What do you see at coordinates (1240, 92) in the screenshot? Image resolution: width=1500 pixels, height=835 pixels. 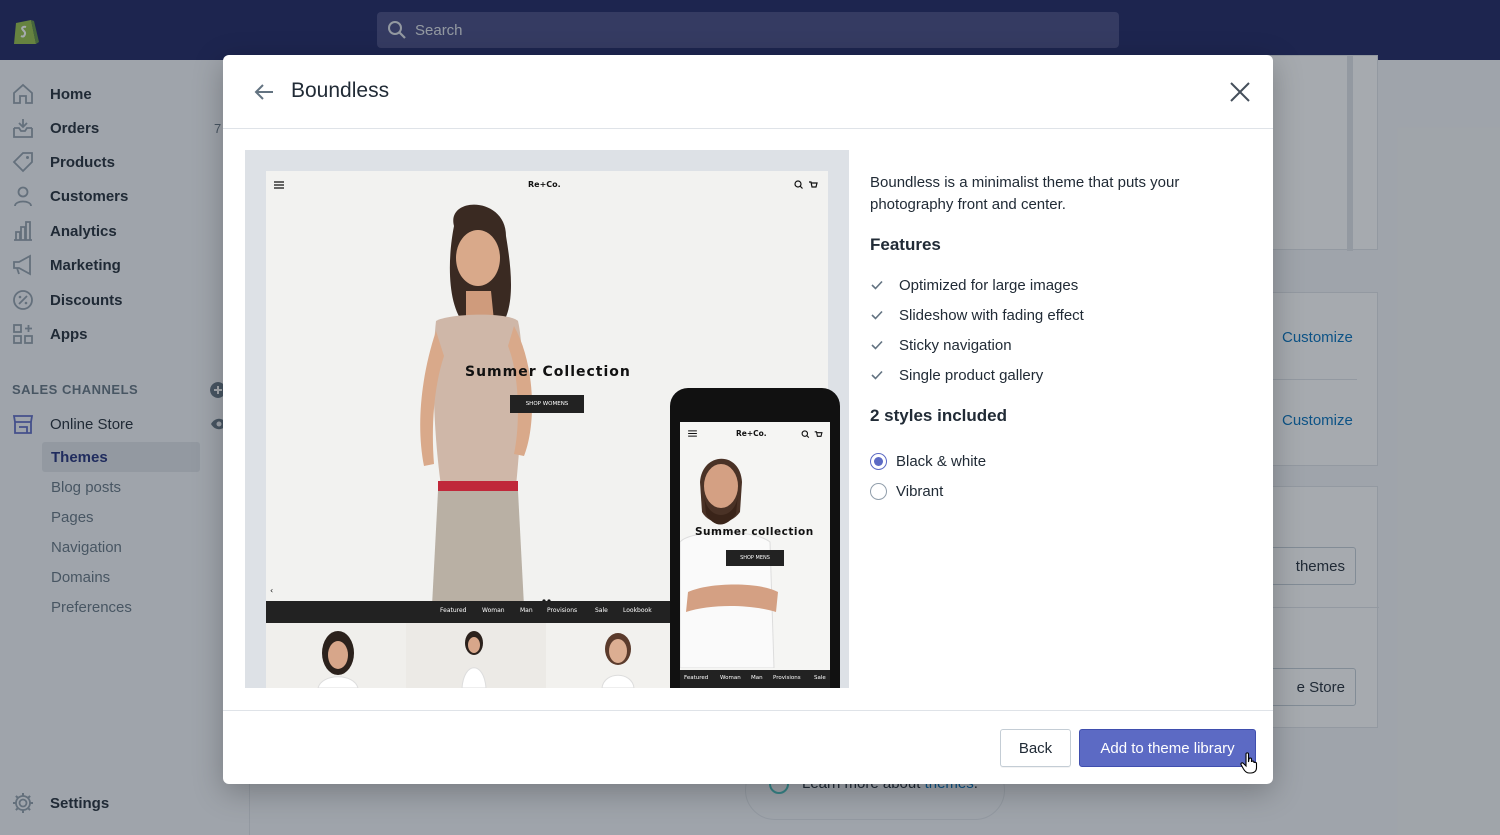 I see `close-icon` at bounding box center [1240, 92].